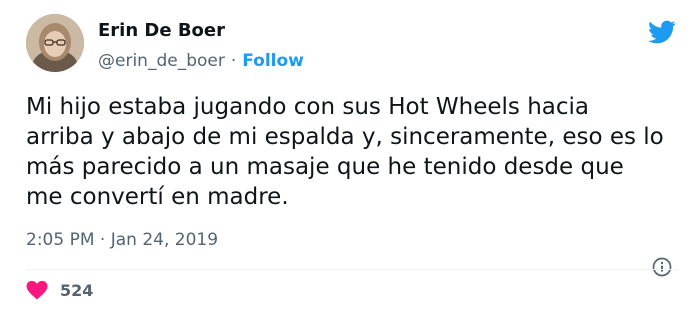 The width and height of the screenshot is (700, 318). I want to click on heart-icon, so click(37, 290).